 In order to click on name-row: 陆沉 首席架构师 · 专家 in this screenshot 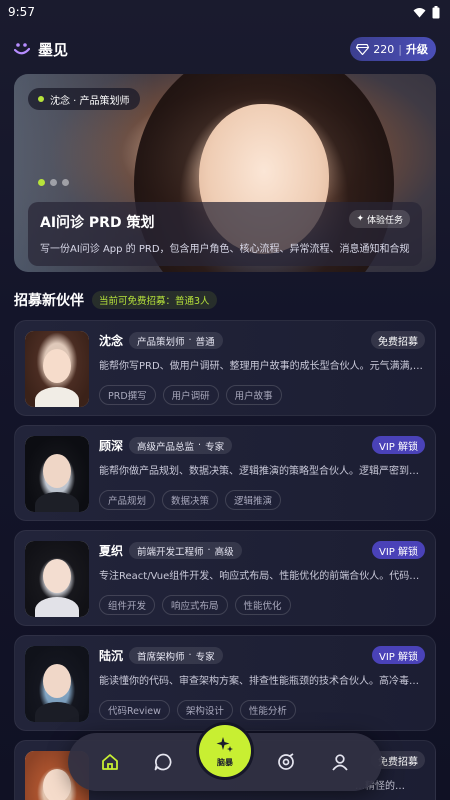, I will do `click(161, 655)`.